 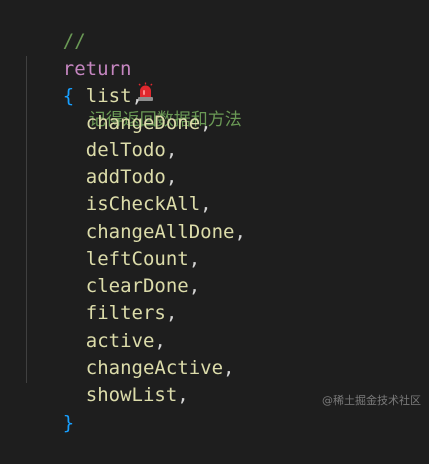 What do you see at coordinates (68, 423) in the screenshot?
I see `close-brace: }` at bounding box center [68, 423].